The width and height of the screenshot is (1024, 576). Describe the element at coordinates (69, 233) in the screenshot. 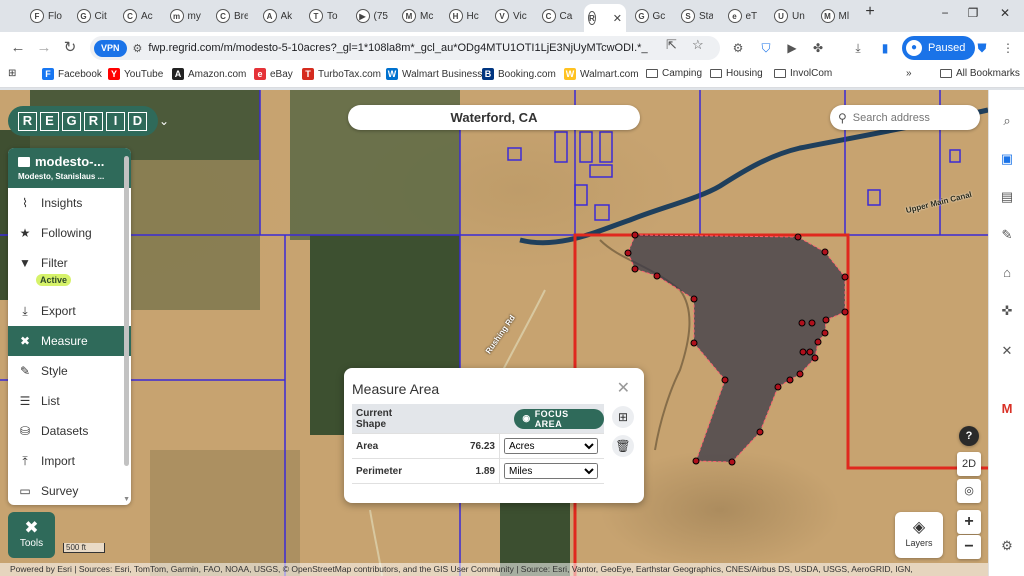

I see `sidebar-item-following: ★ Following` at that location.